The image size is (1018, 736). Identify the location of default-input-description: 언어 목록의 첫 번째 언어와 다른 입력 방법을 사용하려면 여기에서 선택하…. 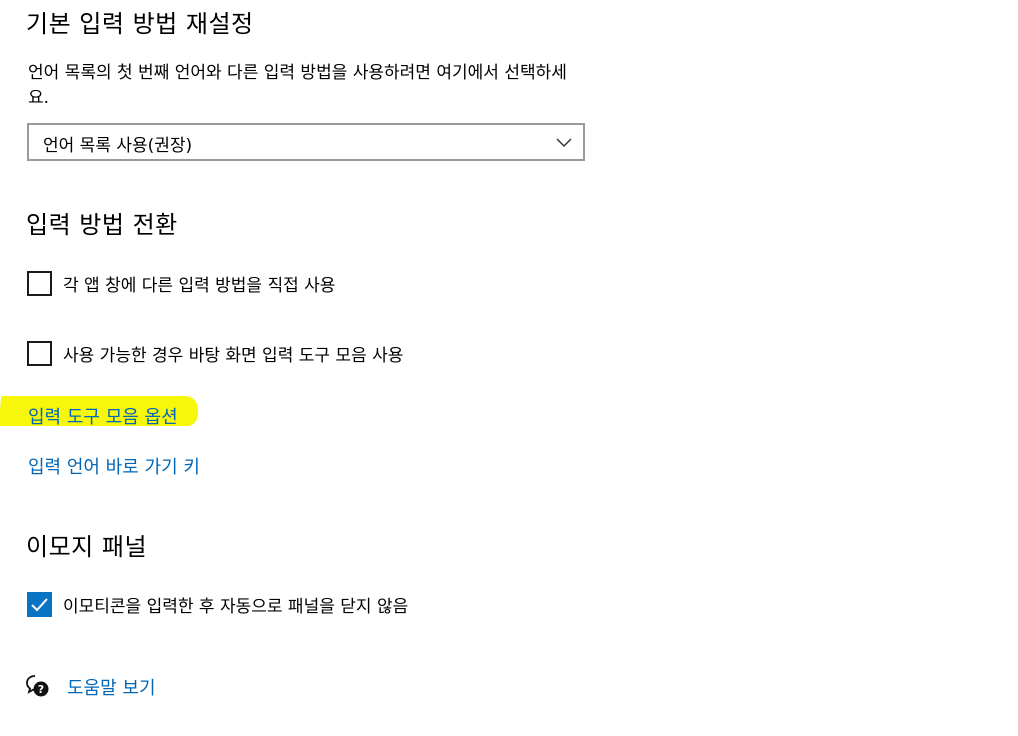
(297, 85).